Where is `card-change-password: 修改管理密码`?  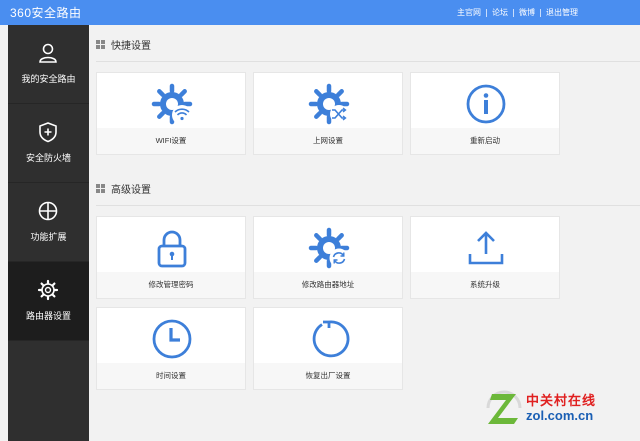 card-change-password: 修改管理密码 is located at coordinates (171, 257).